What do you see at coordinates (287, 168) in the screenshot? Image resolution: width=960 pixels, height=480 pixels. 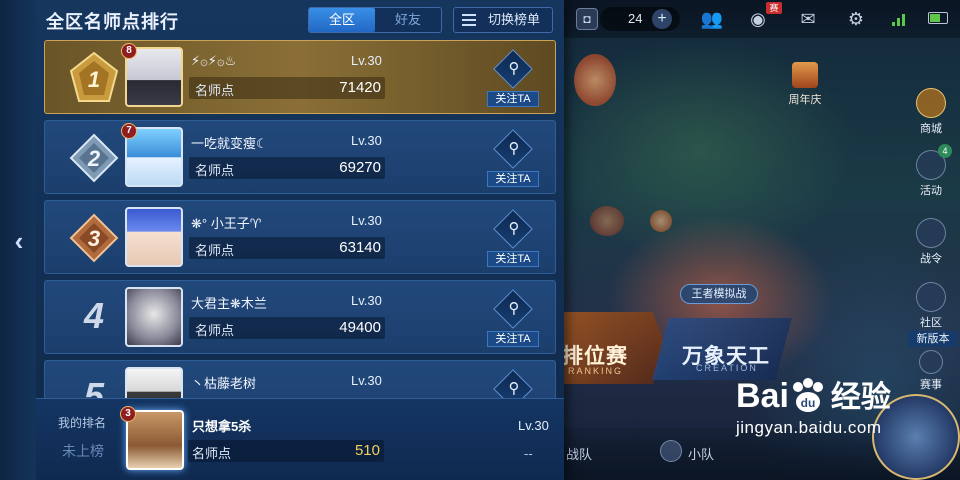 I see `mentor-points: 名师点 69270` at bounding box center [287, 168].